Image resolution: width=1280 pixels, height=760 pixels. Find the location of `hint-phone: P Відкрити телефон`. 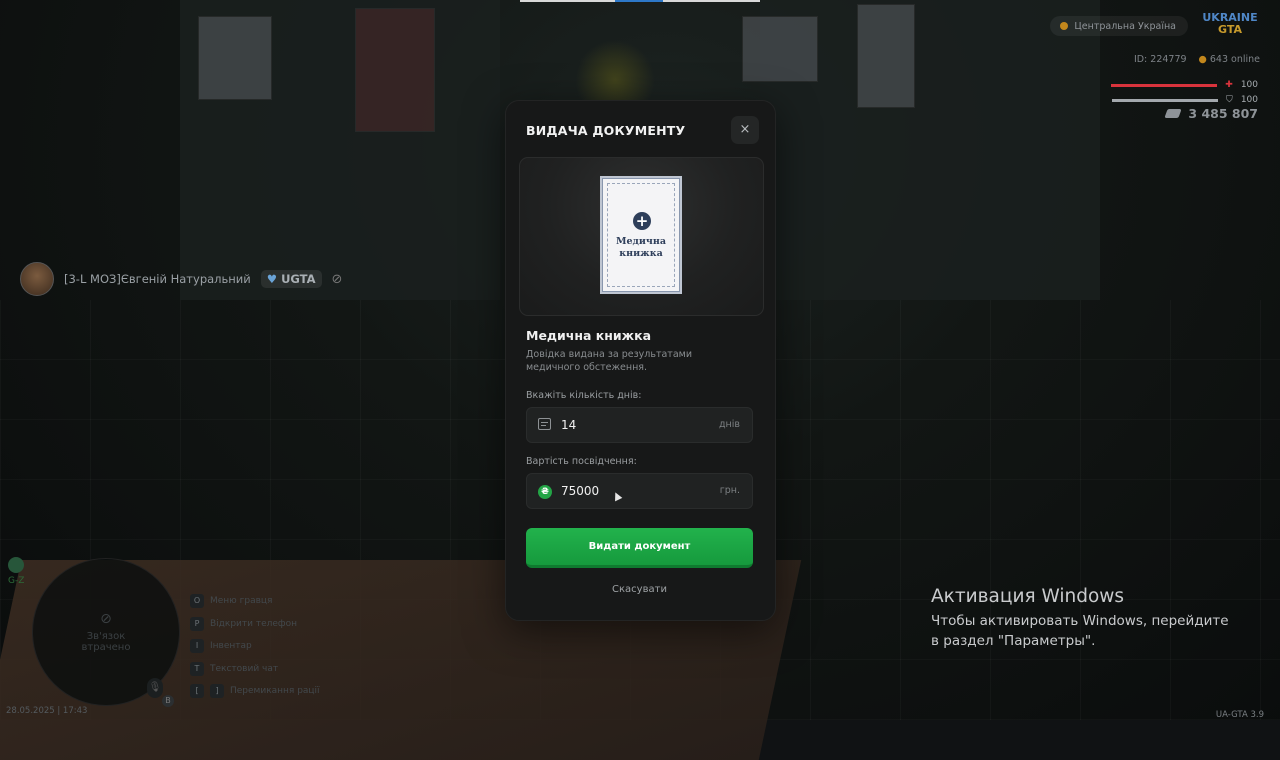

hint-phone: P Відкрити телефон is located at coordinates (255, 624).